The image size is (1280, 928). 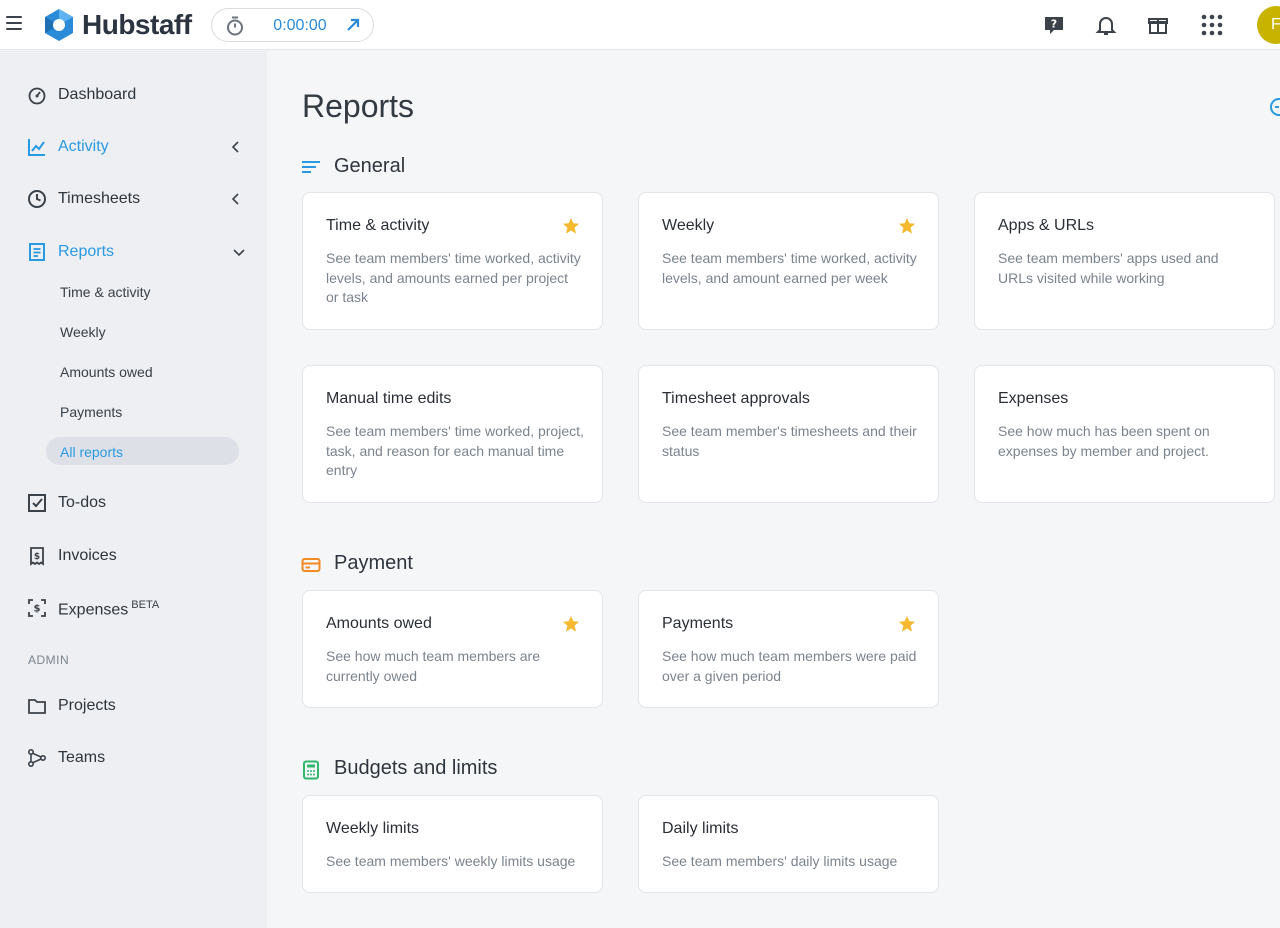 I want to click on teams-icon, so click(x=37, y=758).